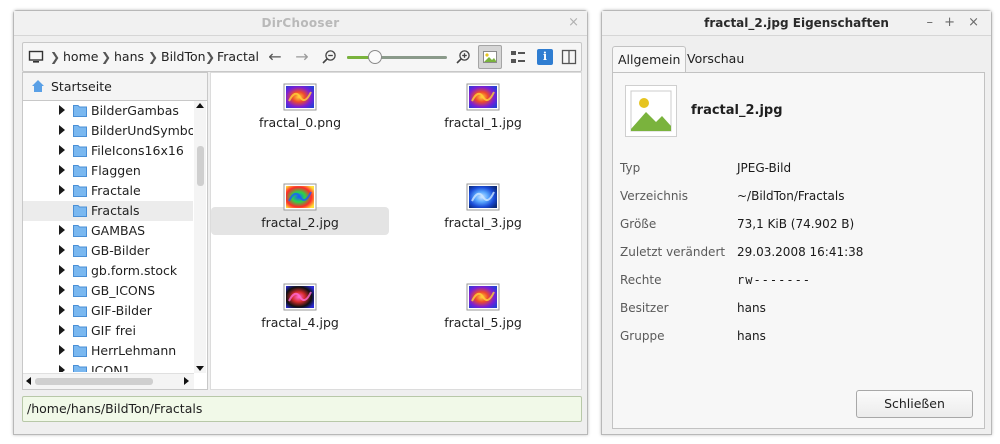 The height and width of the screenshot is (444, 1000). Describe the element at coordinates (108, 151) in the screenshot. I see `tree-item: FileIcons16x16` at that location.